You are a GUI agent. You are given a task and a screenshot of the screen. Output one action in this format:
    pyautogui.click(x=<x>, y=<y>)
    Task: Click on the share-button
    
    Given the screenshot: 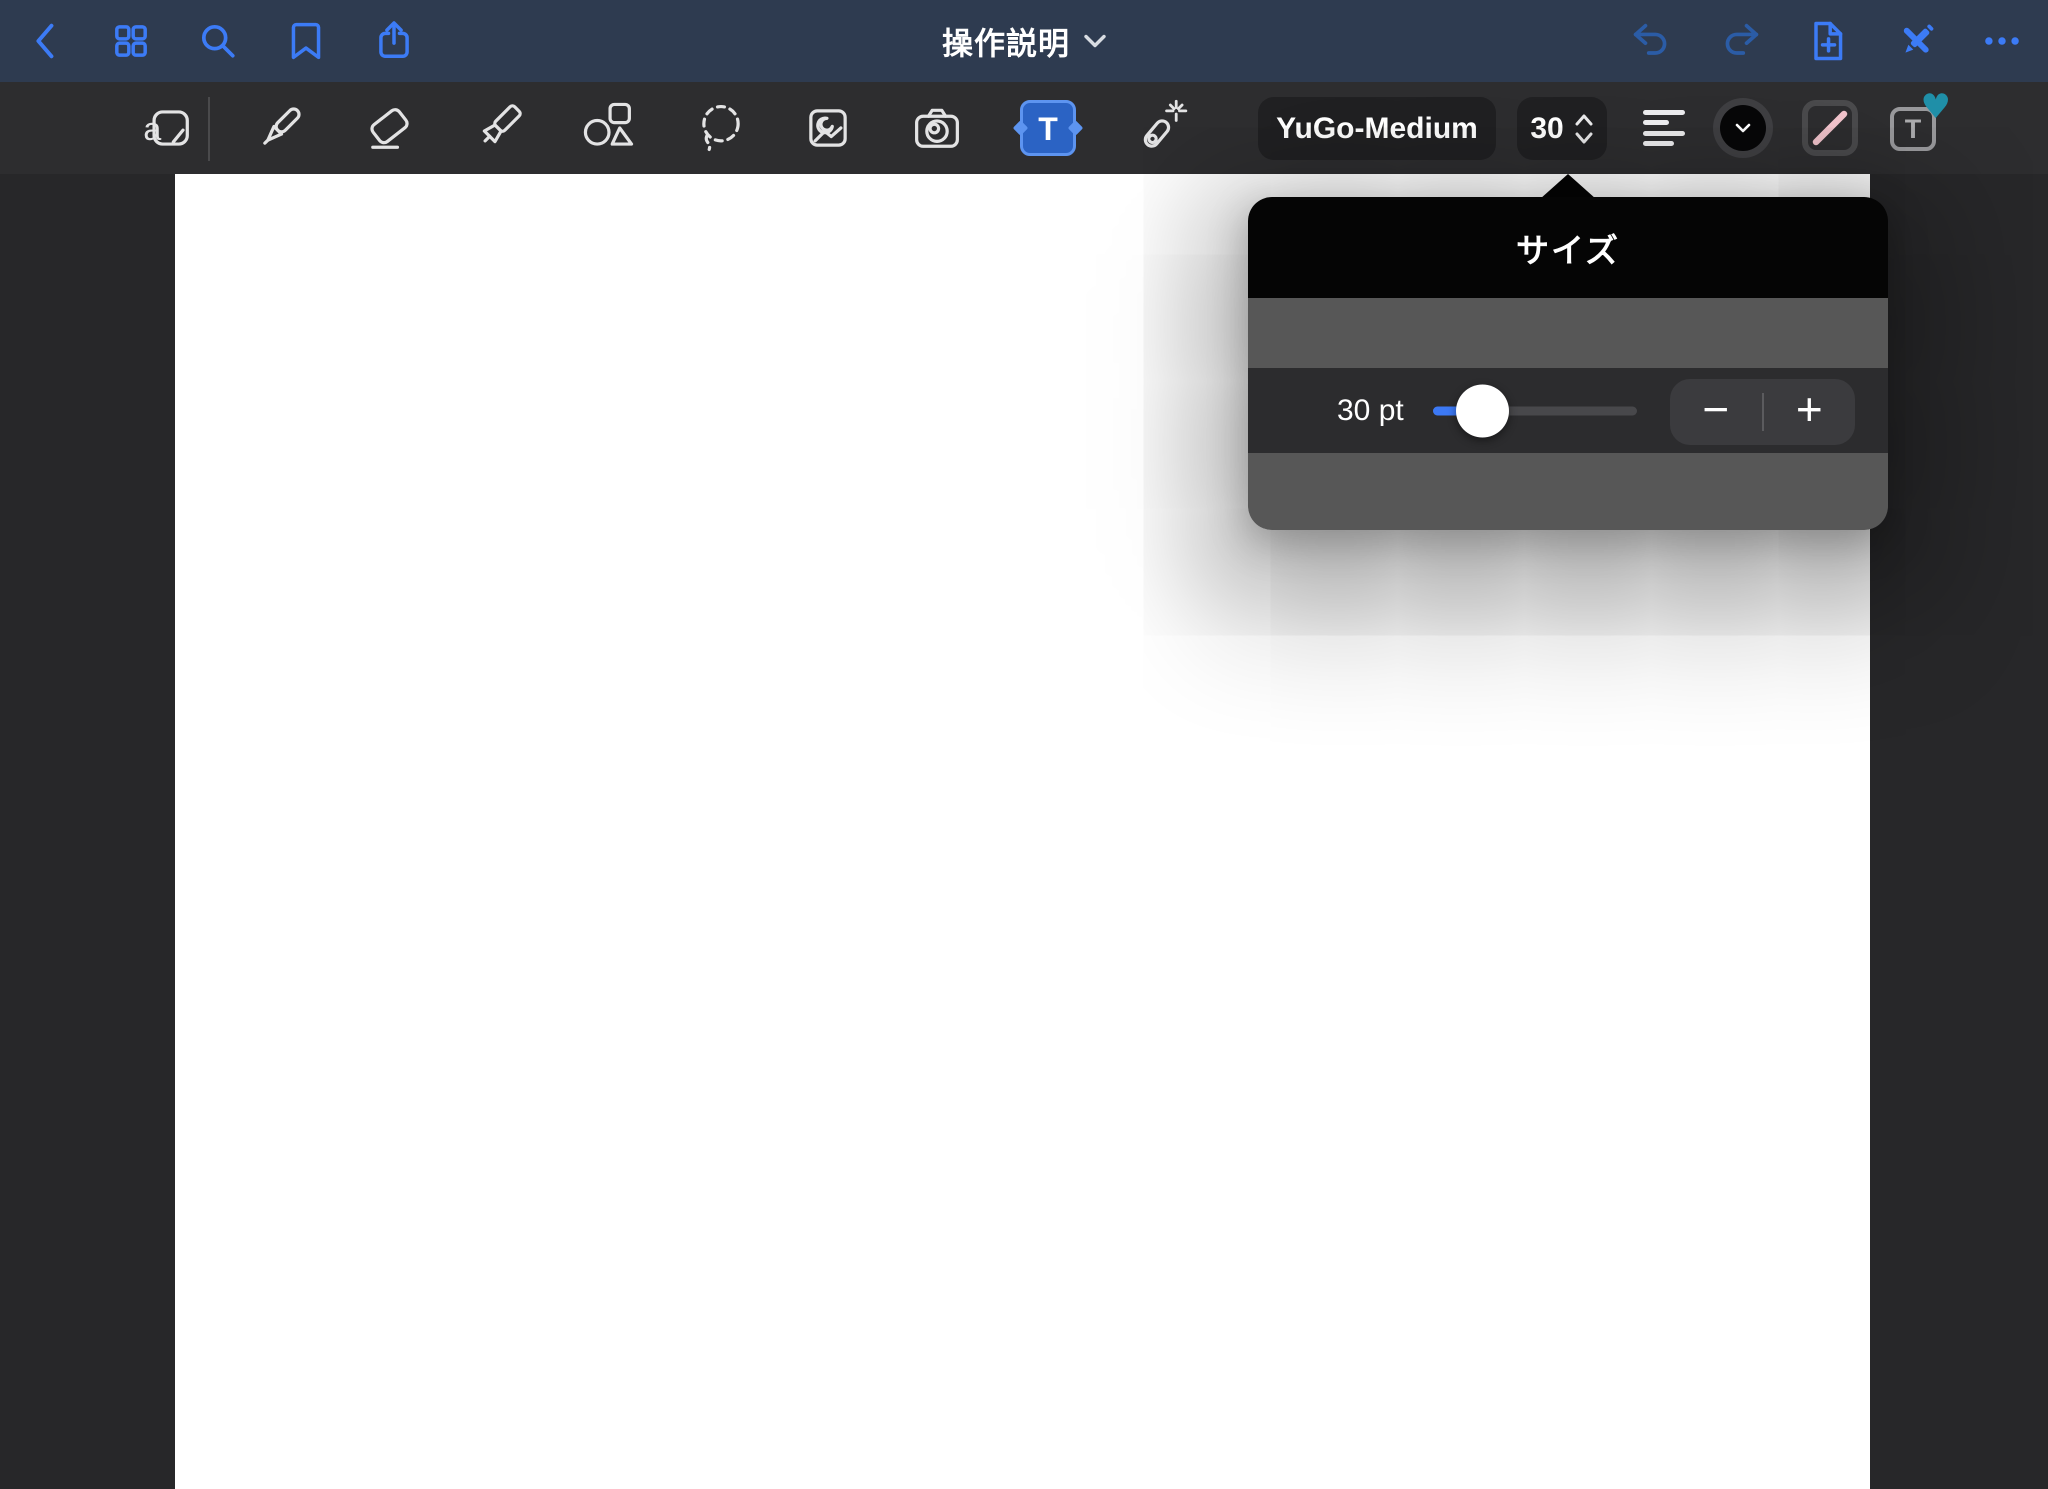 What is the action you would take?
    pyautogui.click(x=394, y=41)
    